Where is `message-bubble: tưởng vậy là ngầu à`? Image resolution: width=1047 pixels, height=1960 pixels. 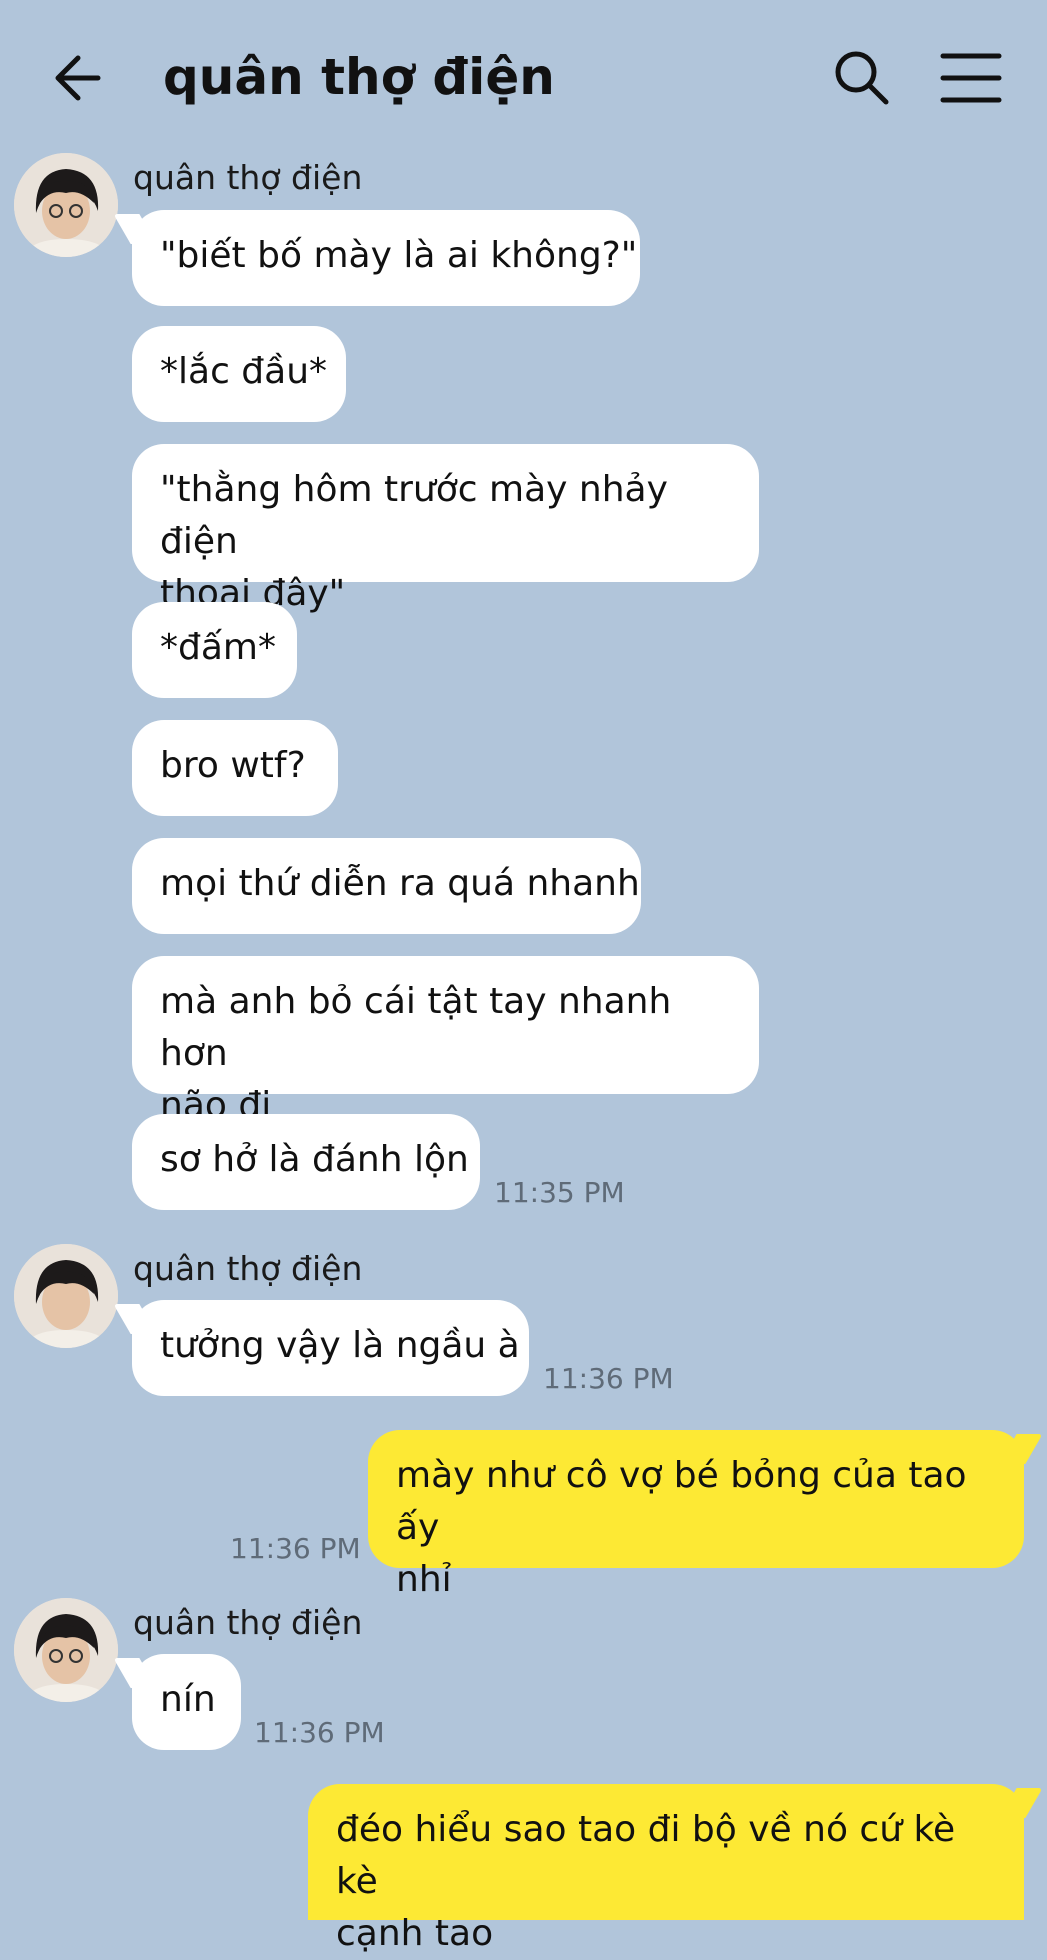 message-bubble: tưởng vậy là ngầu à is located at coordinates (330, 1348).